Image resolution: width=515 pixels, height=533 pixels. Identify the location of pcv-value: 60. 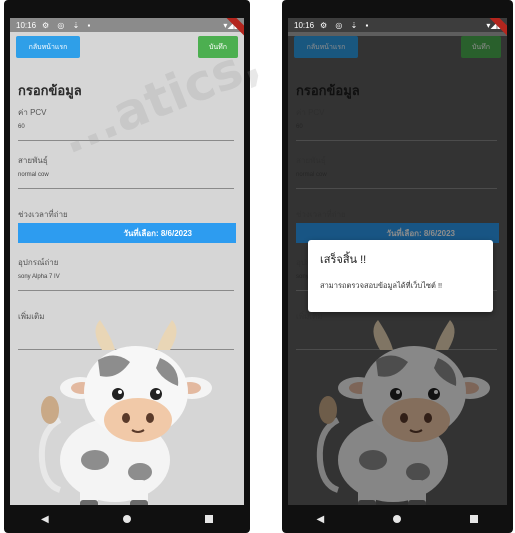
(126, 127).